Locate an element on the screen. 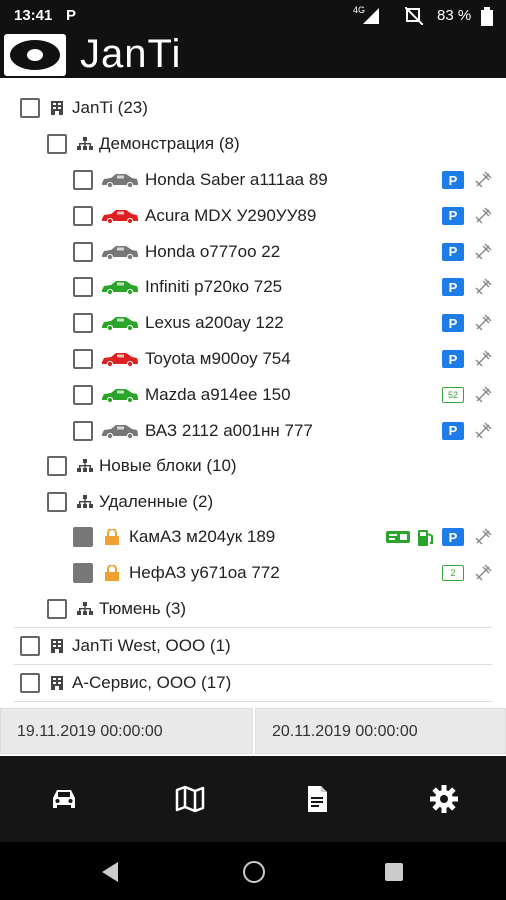 This screenshot has width=506, height=900. group-janti-west: JanTi West, ООО (1) is located at coordinates (125, 646).